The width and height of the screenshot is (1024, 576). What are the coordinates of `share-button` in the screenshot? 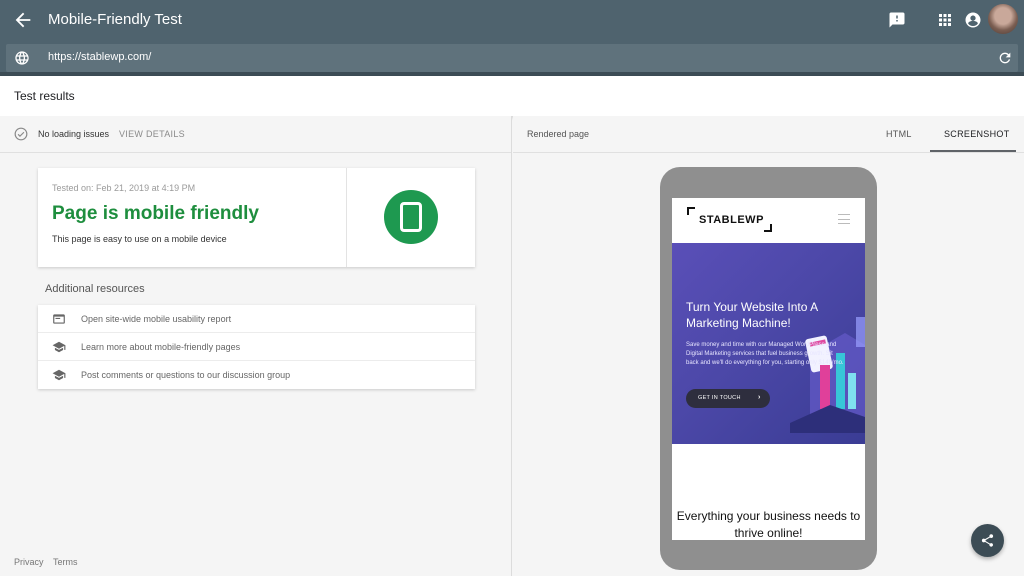 It's located at (987, 540).